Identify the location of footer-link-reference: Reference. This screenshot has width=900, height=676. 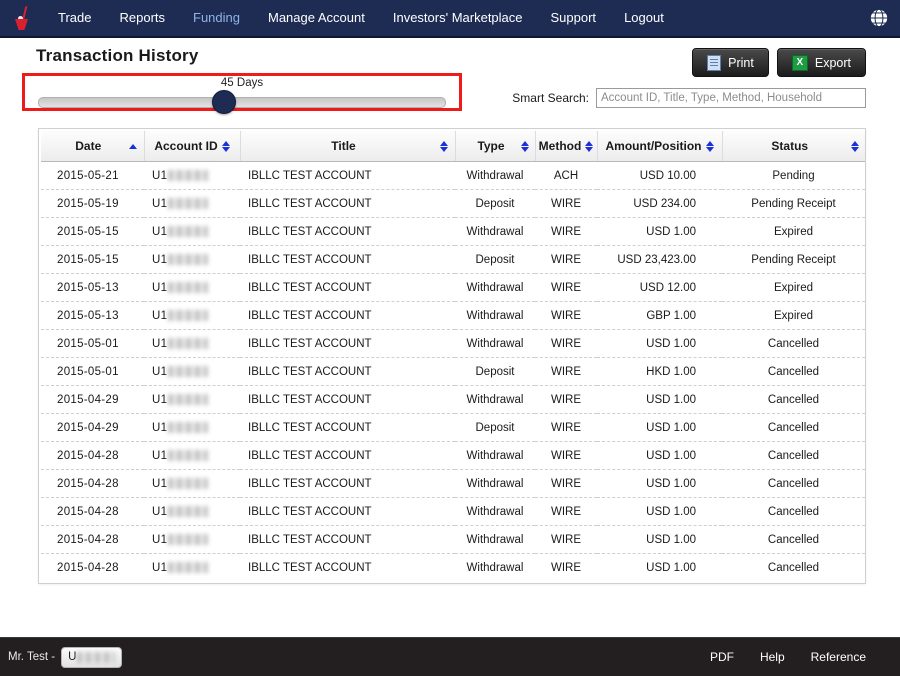
(838, 657).